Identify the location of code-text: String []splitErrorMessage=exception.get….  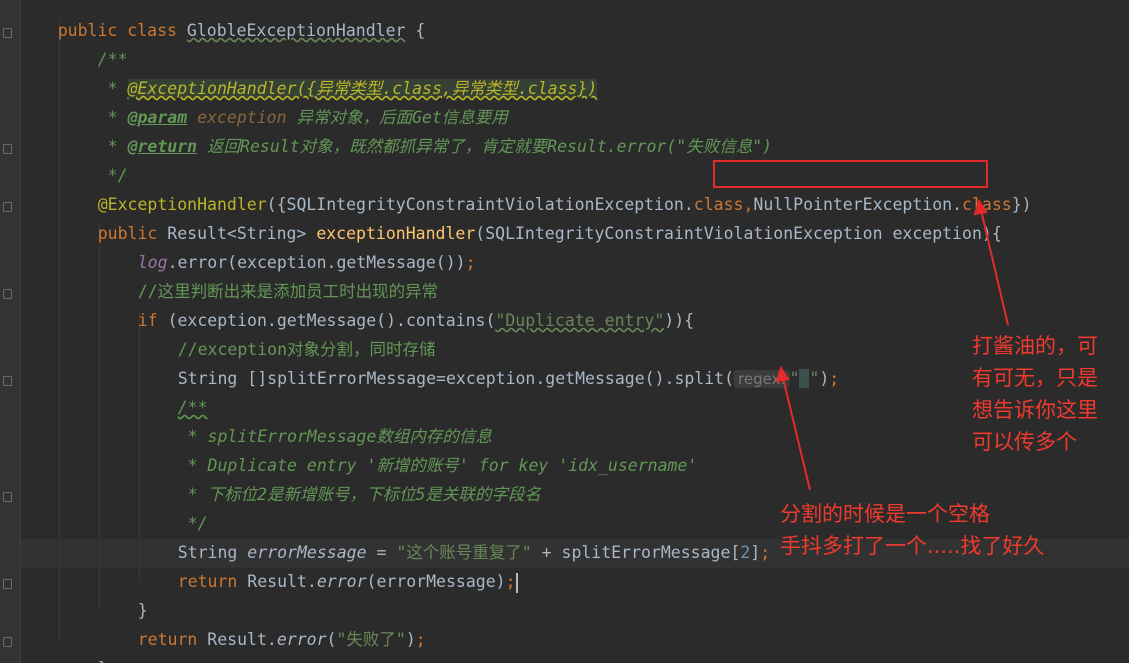
(456, 378).